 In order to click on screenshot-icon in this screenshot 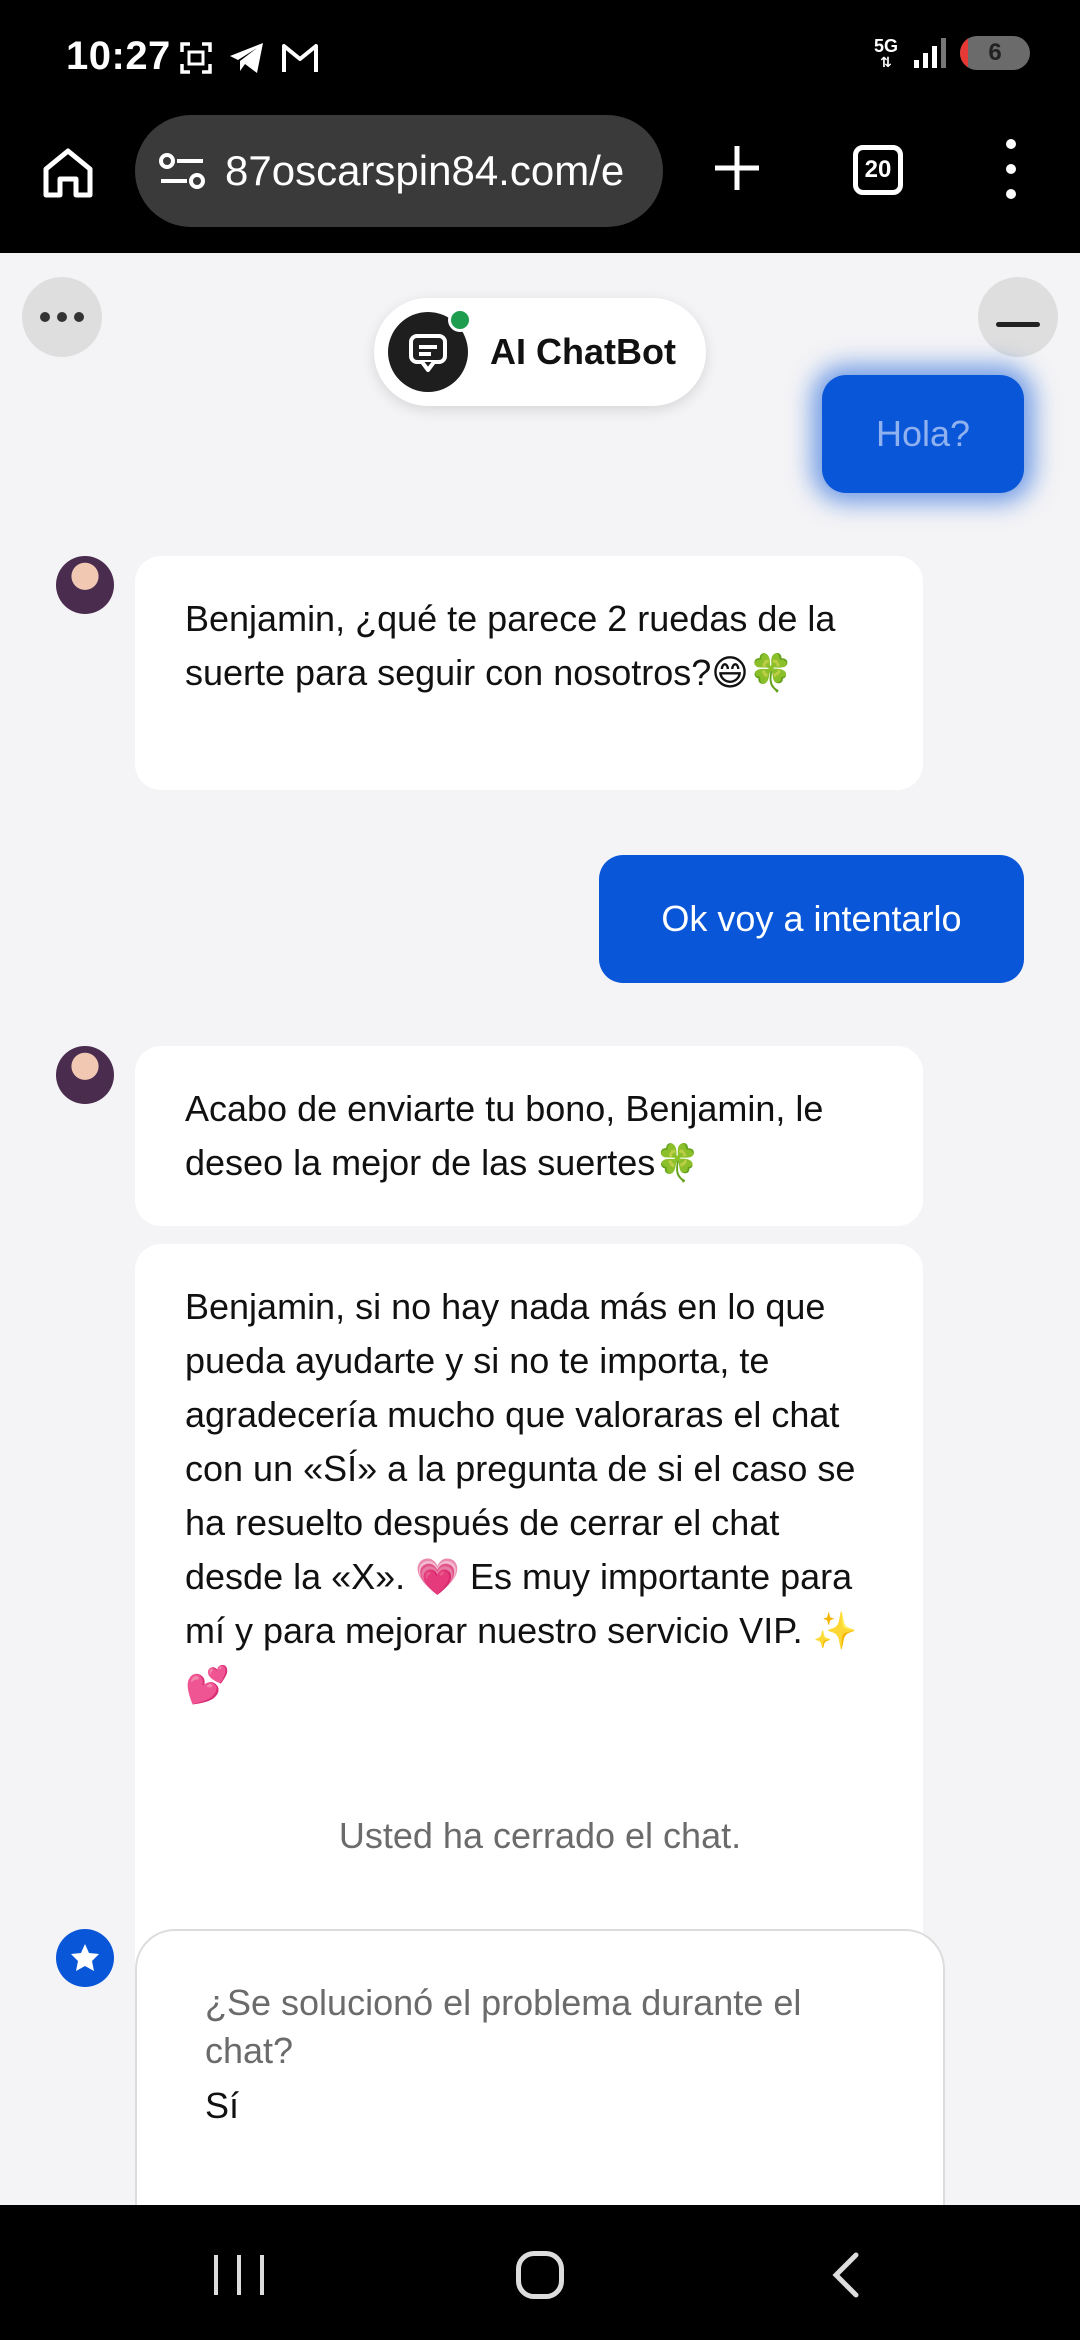, I will do `click(196, 58)`.